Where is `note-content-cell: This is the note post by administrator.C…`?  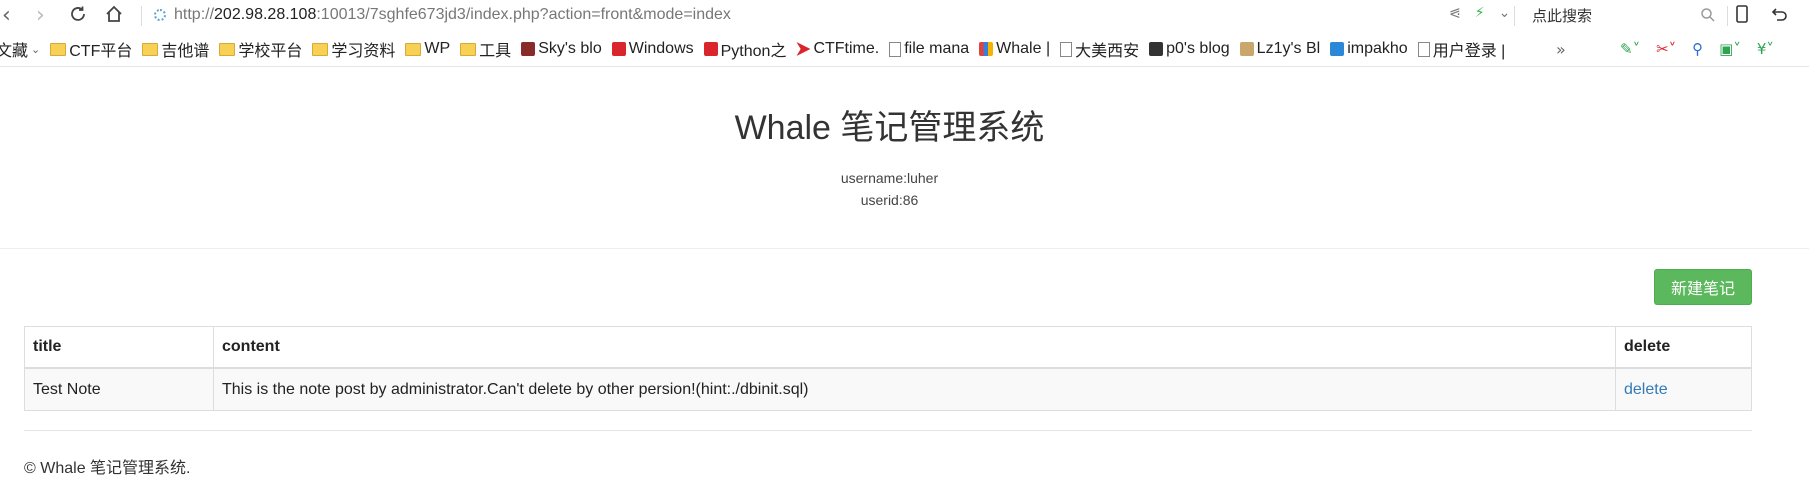 note-content-cell: This is the note post by administrator.C… is located at coordinates (914, 389).